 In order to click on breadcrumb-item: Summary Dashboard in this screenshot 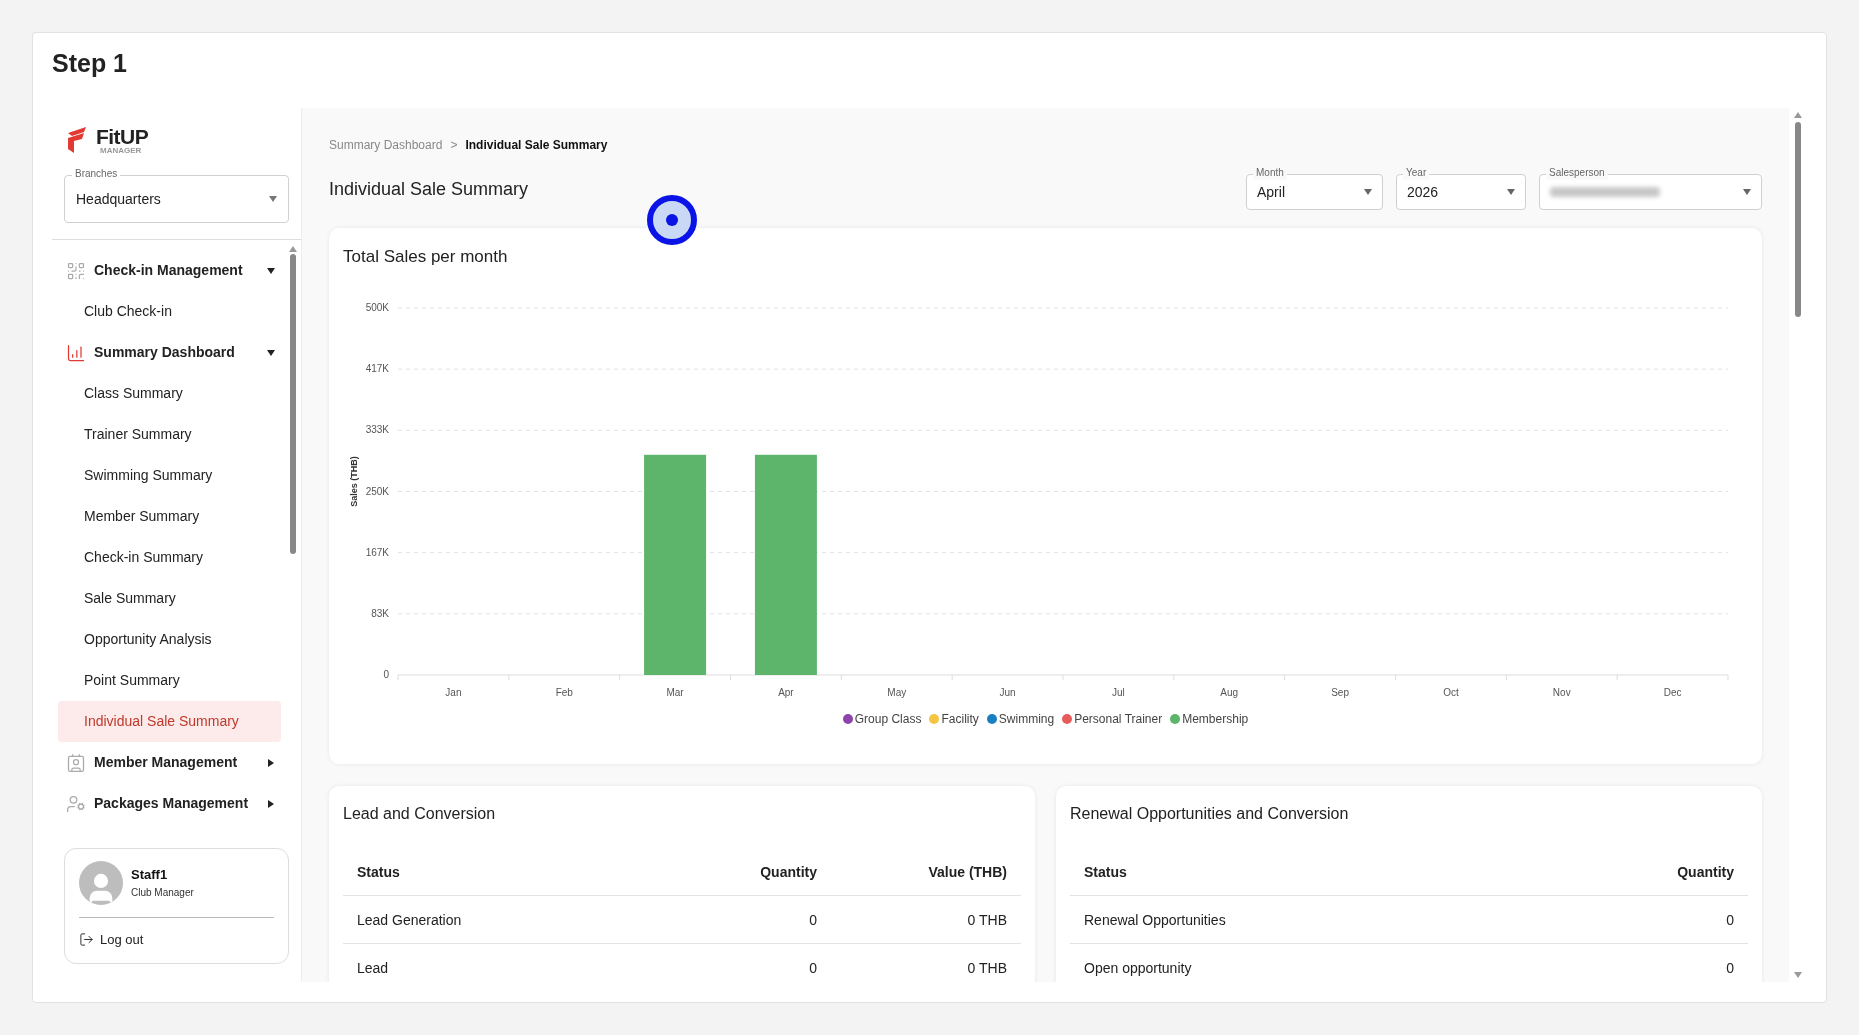, I will do `click(386, 145)`.